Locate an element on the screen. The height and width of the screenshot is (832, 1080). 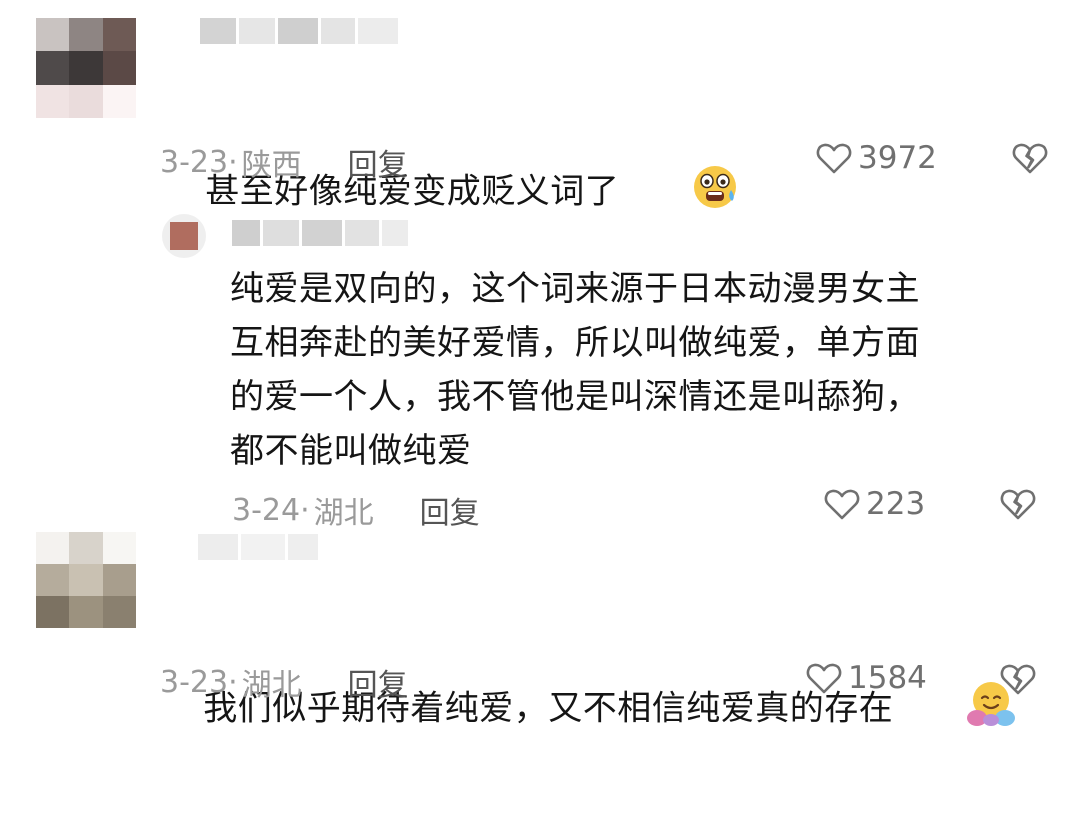
comment-meta: 3-24· 湖北 回复 is located at coordinates (356, 510).